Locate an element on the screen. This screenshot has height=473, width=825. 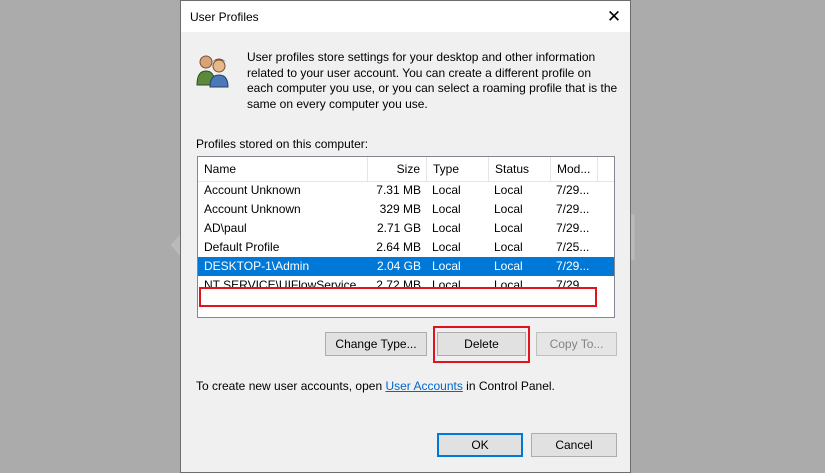
cell-size: 2.64 MB is located at coordinates (398, 247).